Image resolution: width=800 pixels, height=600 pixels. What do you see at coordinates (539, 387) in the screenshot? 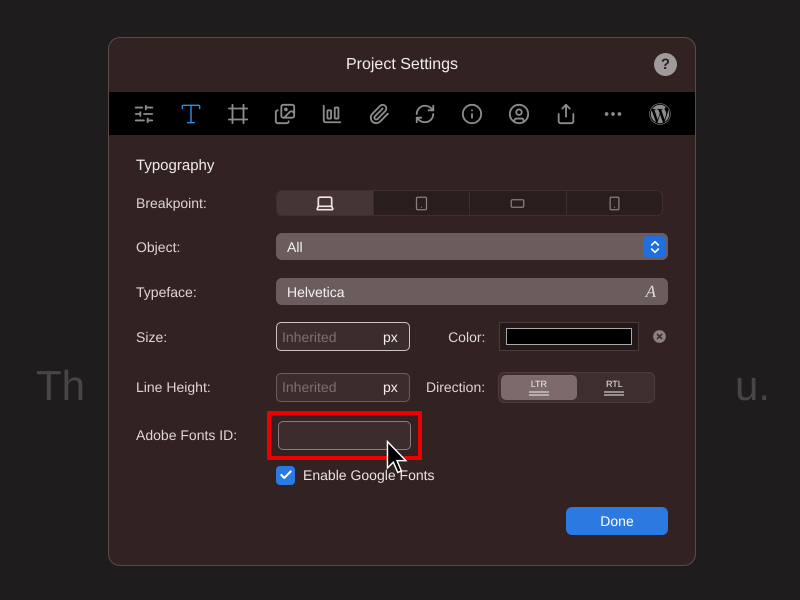
I see `direction-segment: LTR` at bounding box center [539, 387].